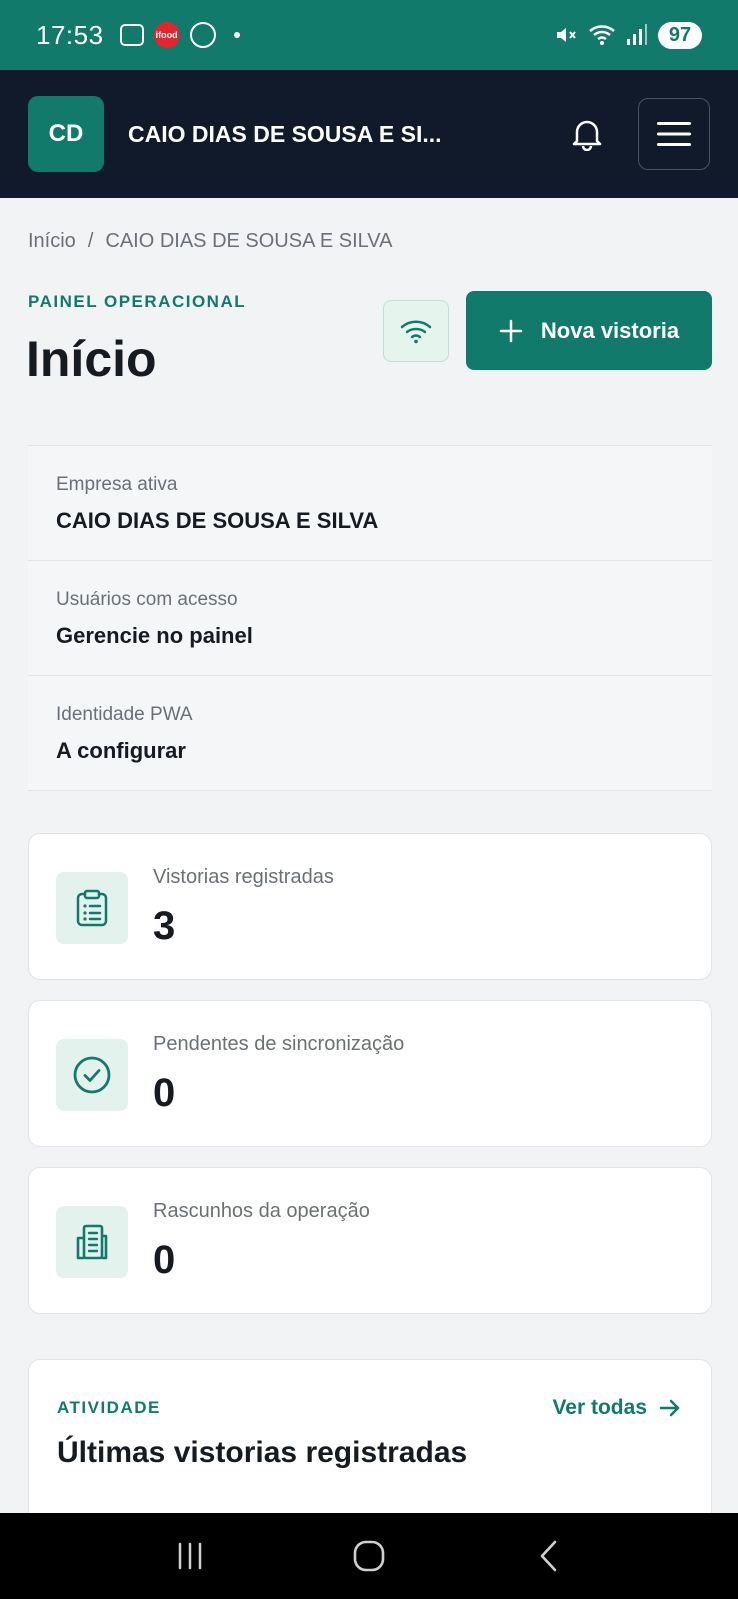 The image size is (738, 1599). I want to click on info-label: Usuários com acesso, so click(147, 599).